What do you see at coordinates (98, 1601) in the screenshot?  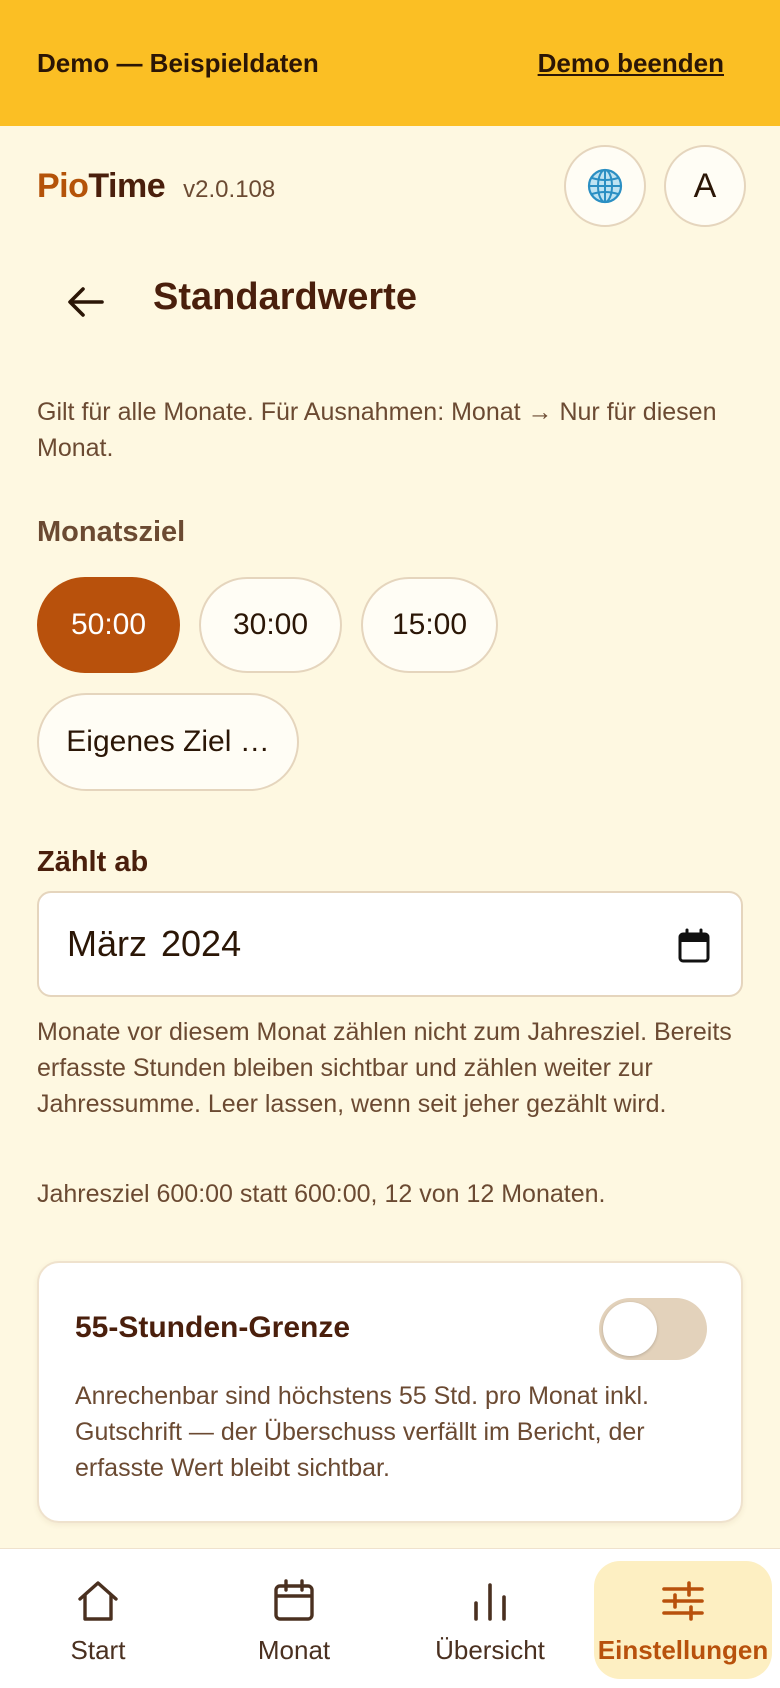 I see `home-icon` at bounding box center [98, 1601].